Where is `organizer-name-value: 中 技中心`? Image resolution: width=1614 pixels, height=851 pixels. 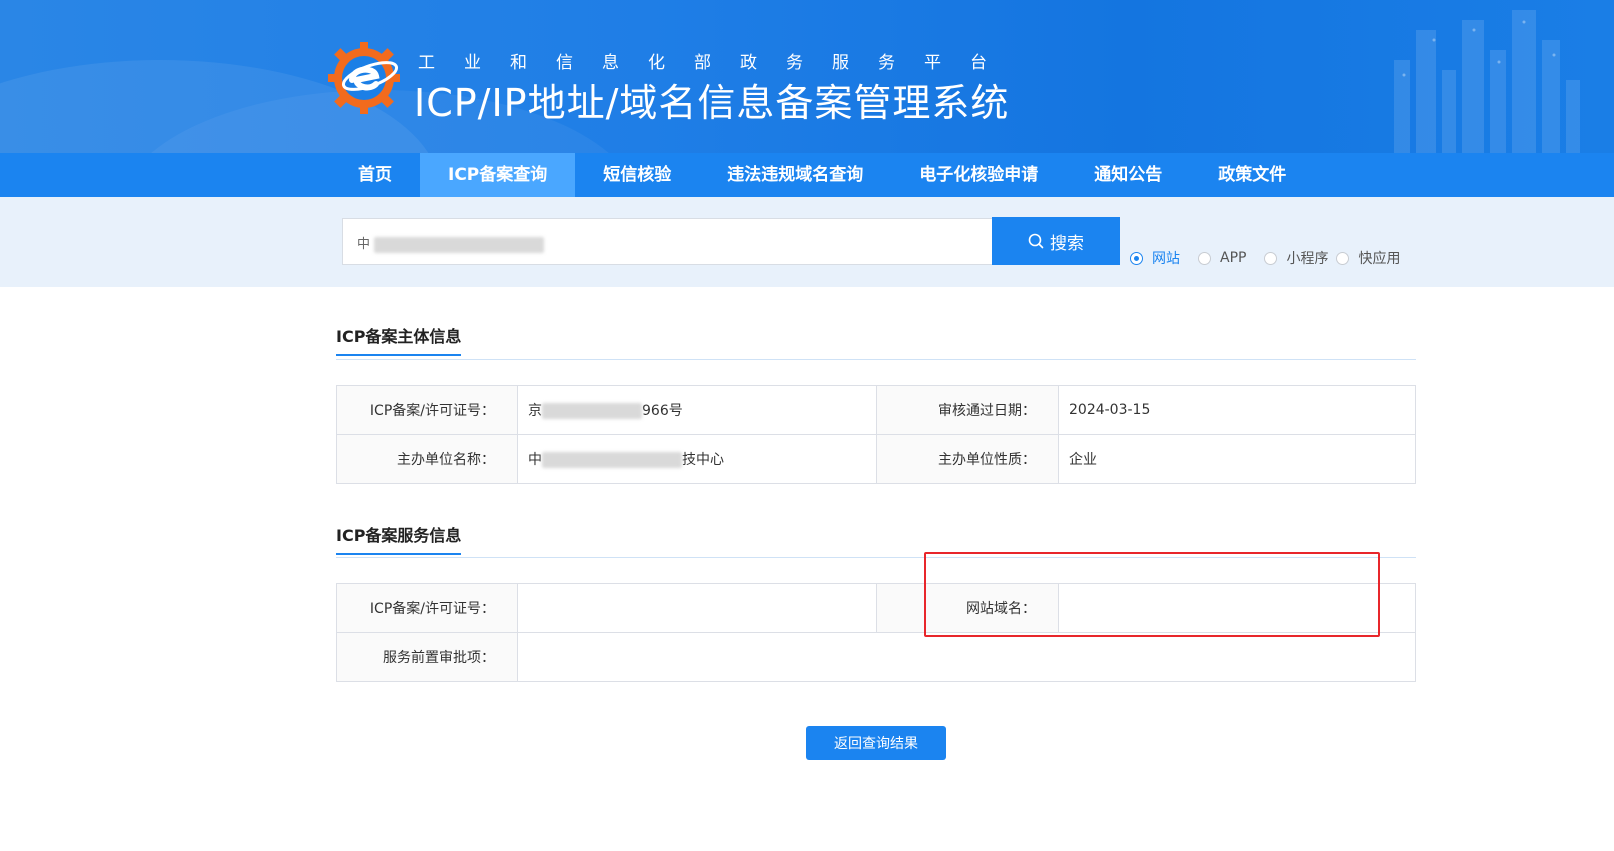 organizer-name-value: 中 技中心 is located at coordinates (697, 459).